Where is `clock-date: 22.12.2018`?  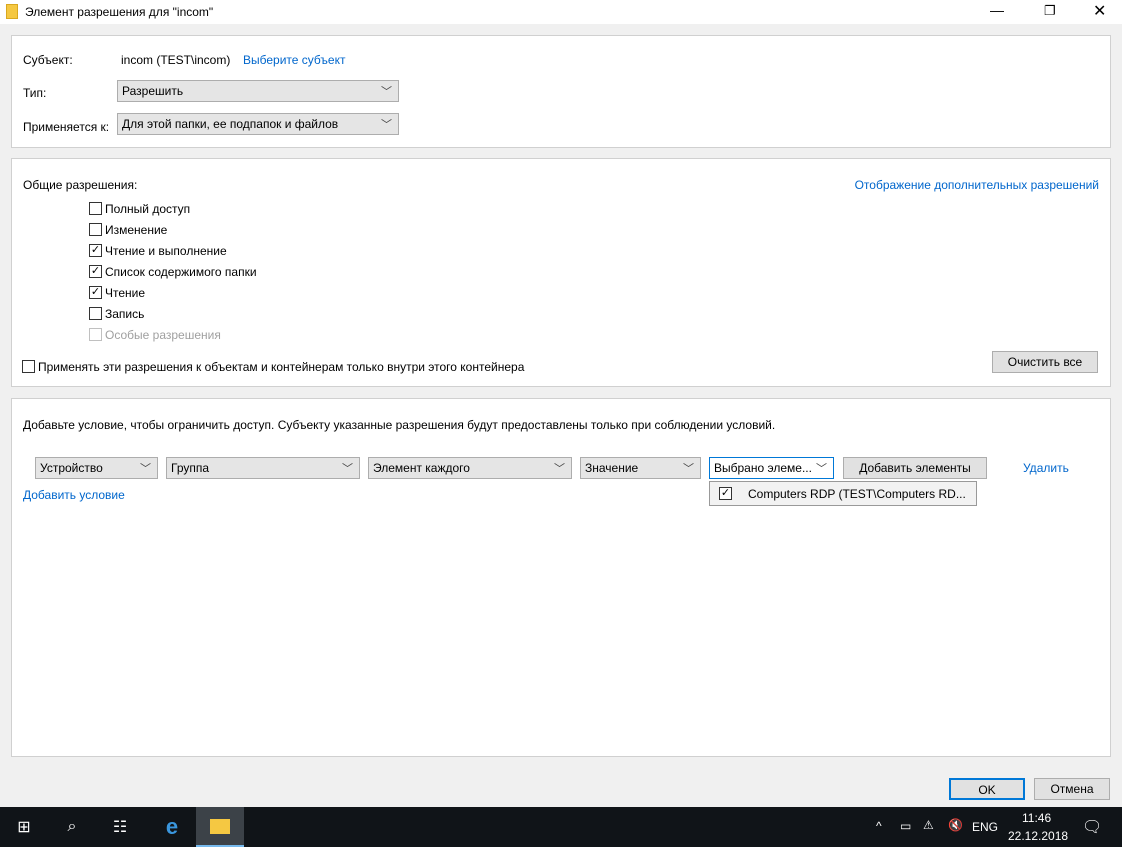 clock-date: 22.12.2018 is located at coordinates (1038, 836).